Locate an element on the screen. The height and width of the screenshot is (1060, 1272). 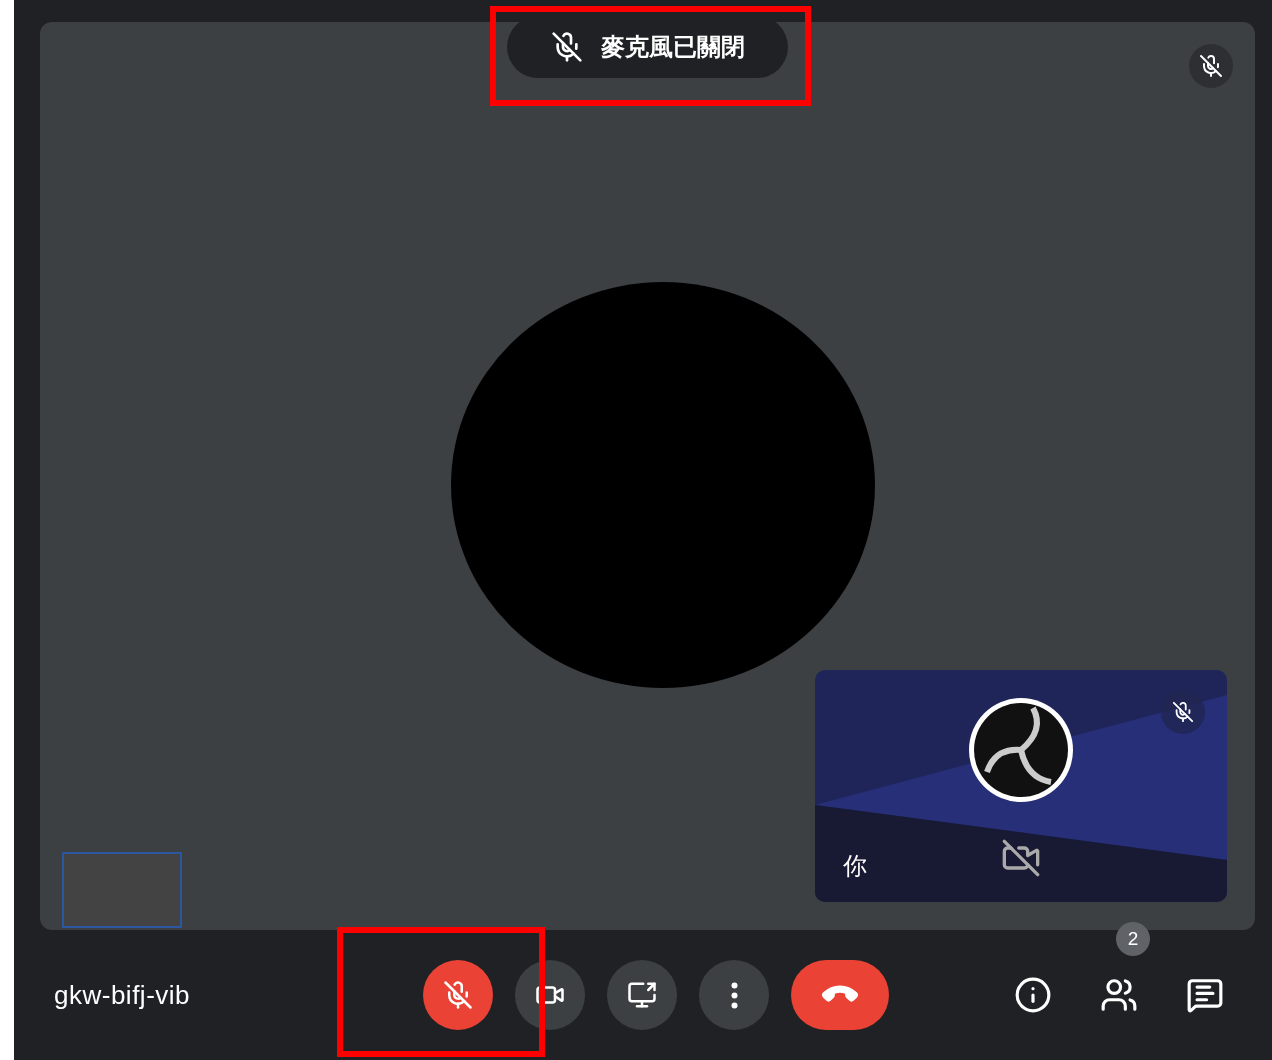
present-screen-icon is located at coordinates (642, 995).